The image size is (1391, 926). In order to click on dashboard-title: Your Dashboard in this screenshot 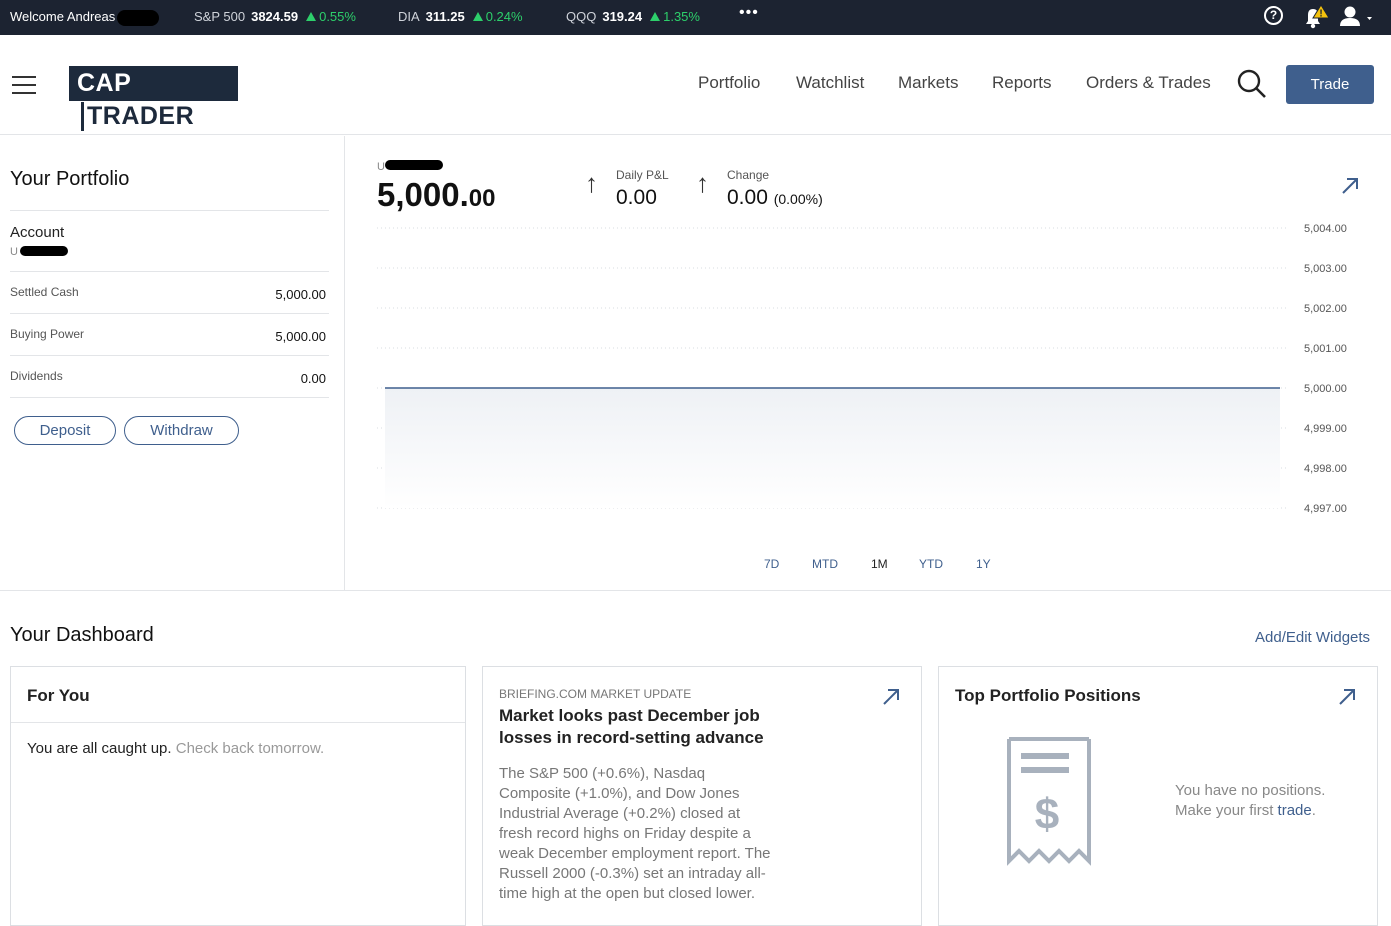, I will do `click(82, 635)`.